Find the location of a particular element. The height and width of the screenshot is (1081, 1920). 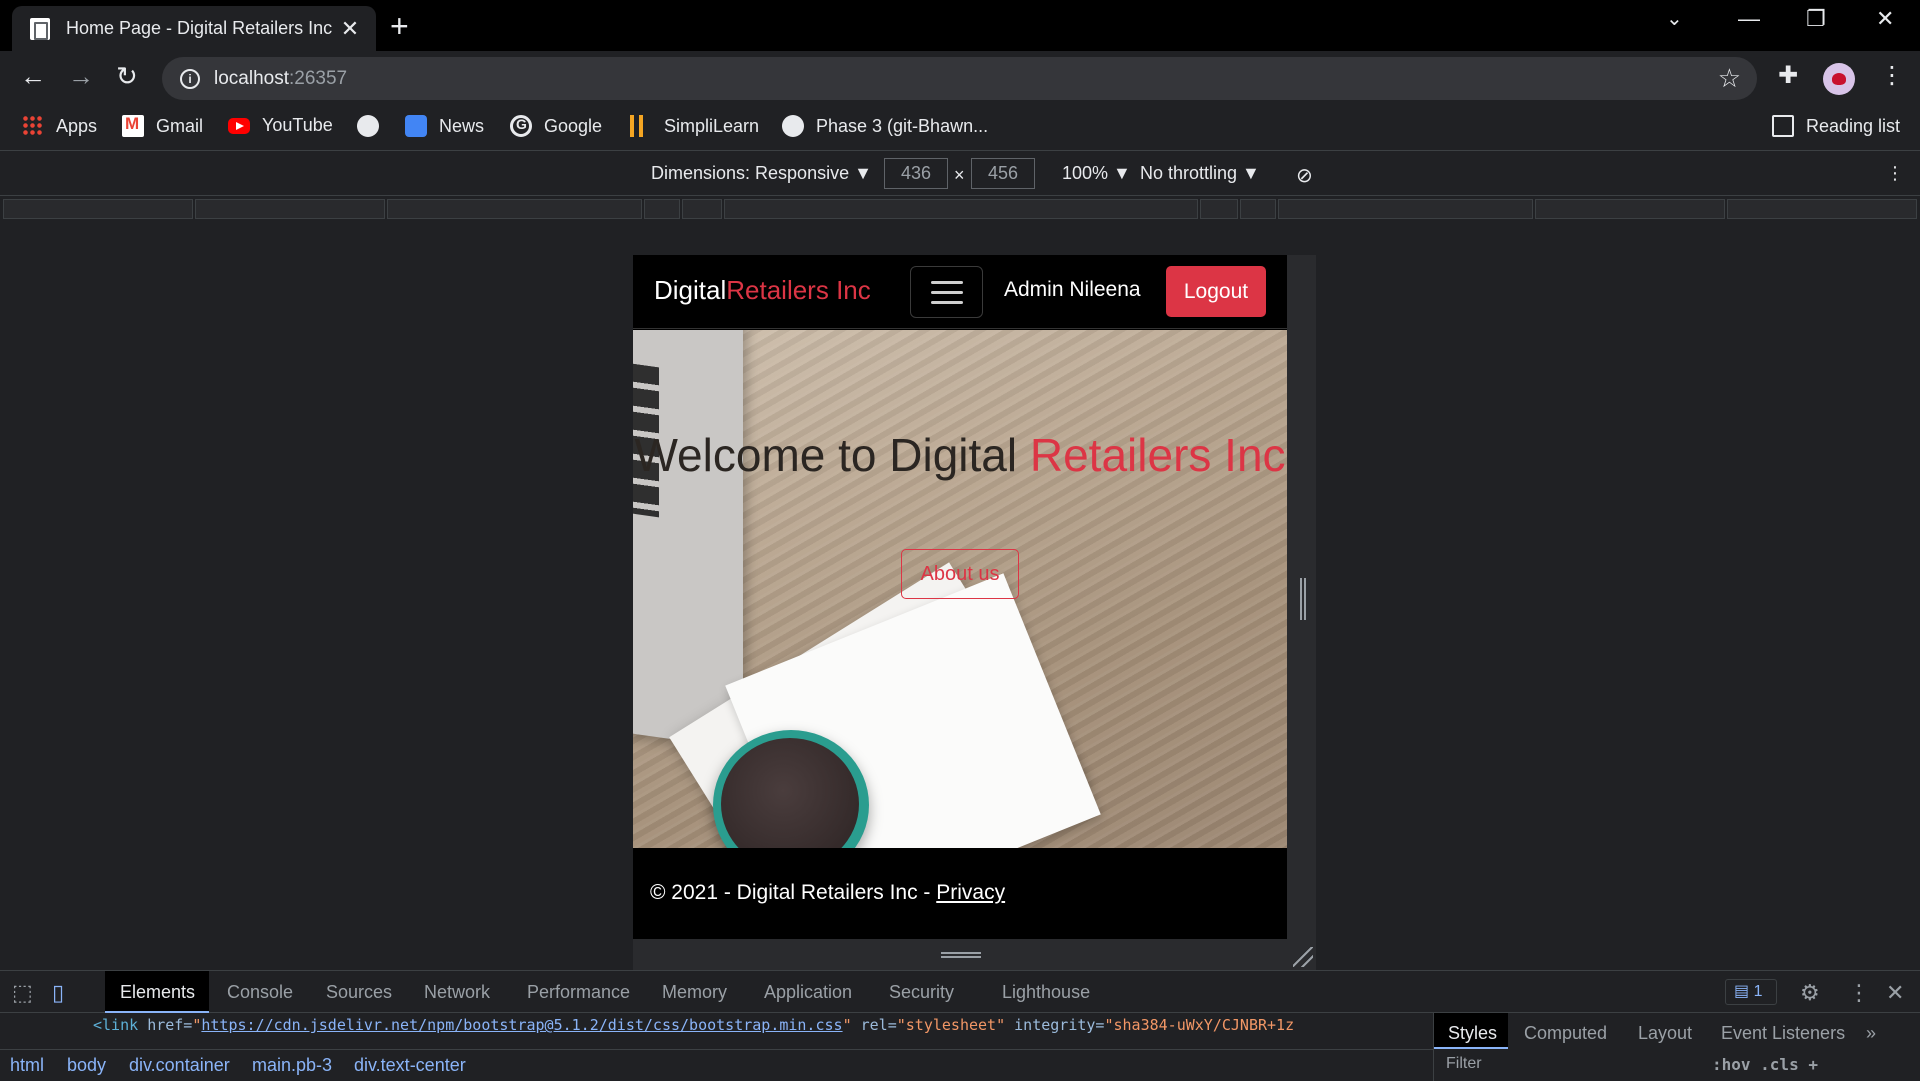

minimize-icon: — is located at coordinates (1749, 19).